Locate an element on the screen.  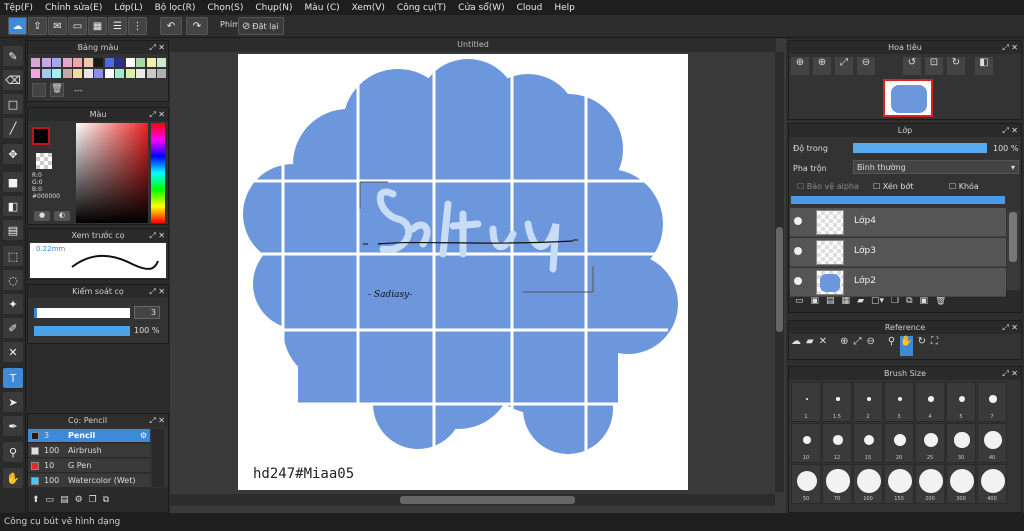
new-swatch-icon is located at coordinates (39, 90).